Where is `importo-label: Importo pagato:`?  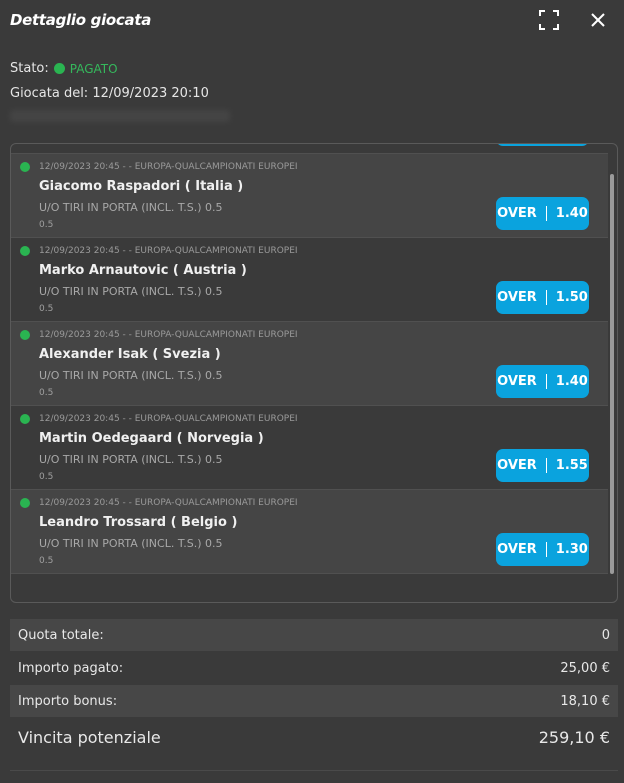
importo-label: Importo pagato: is located at coordinates (71, 668).